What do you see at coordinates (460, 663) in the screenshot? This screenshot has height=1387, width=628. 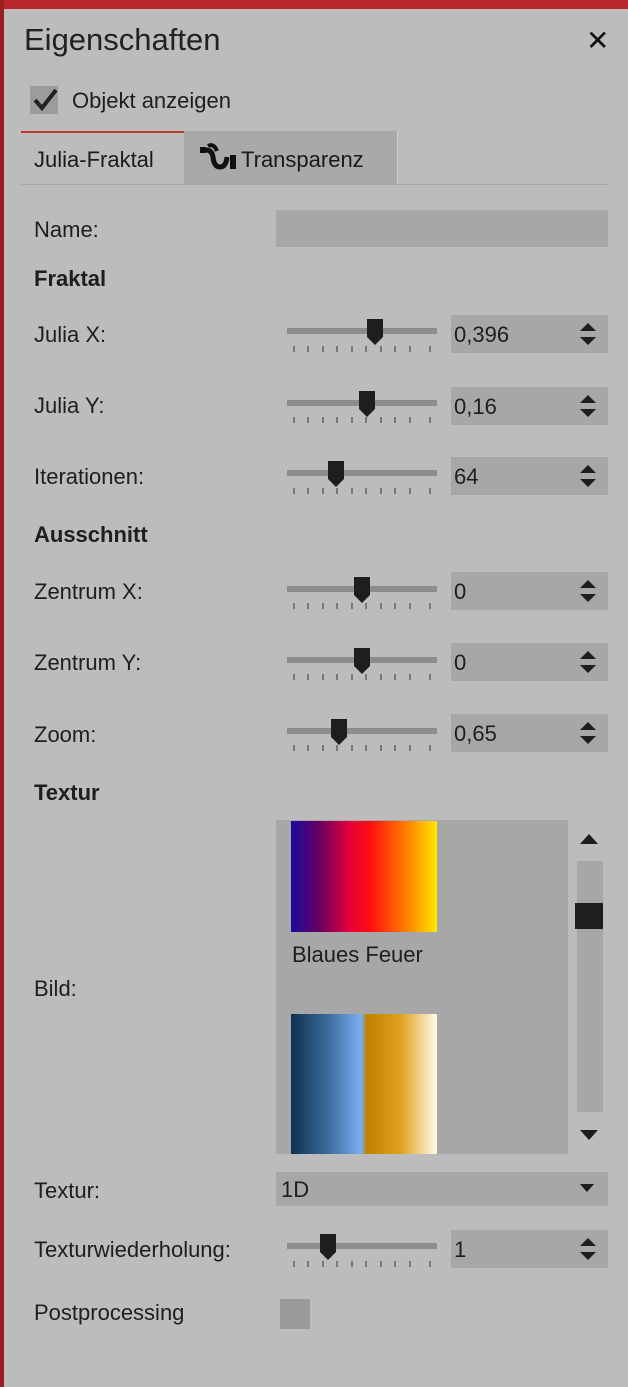 I see `zentrum-y-value: 0` at bounding box center [460, 663].